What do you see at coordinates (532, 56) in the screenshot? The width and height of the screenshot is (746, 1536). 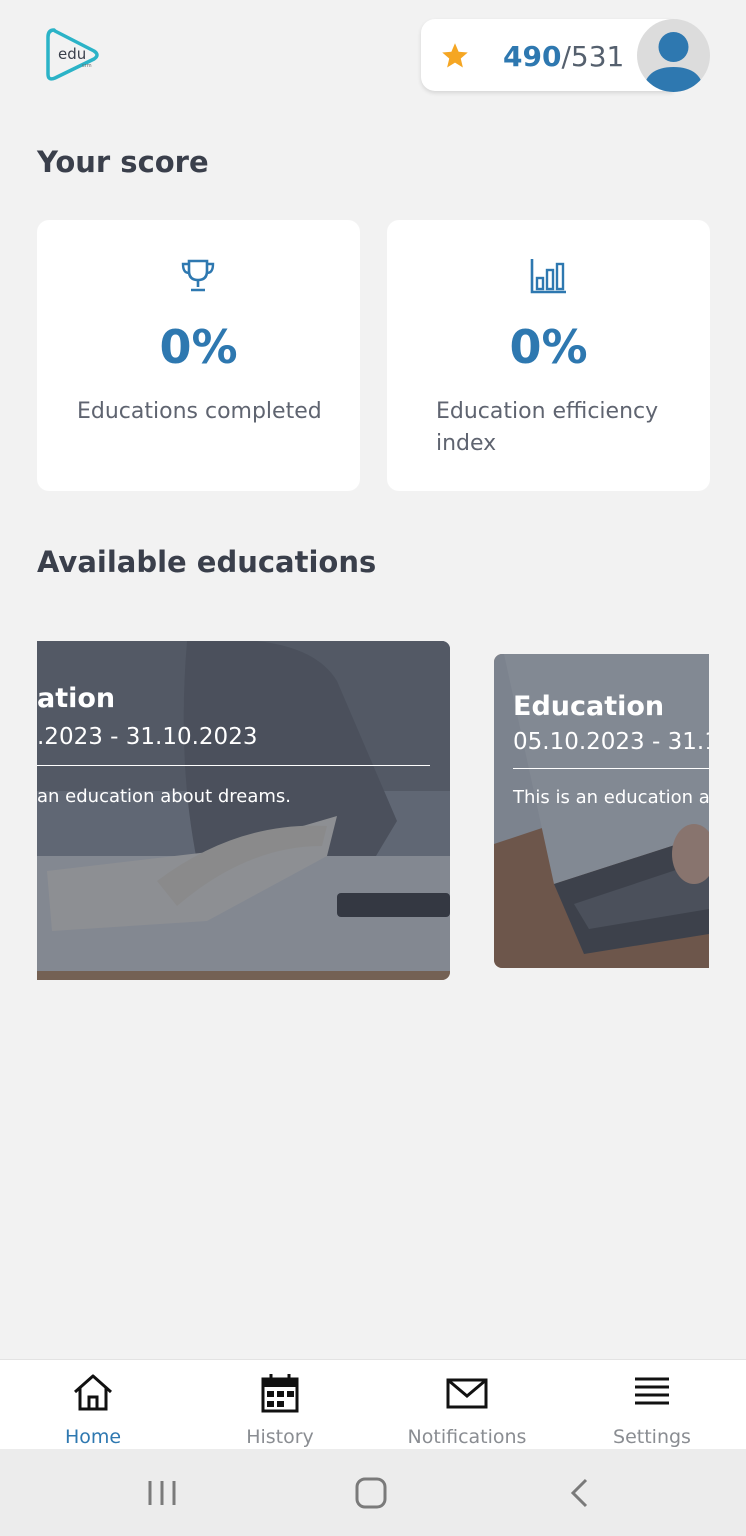 I see `points-current: 490` at bounding box center [532, 56].